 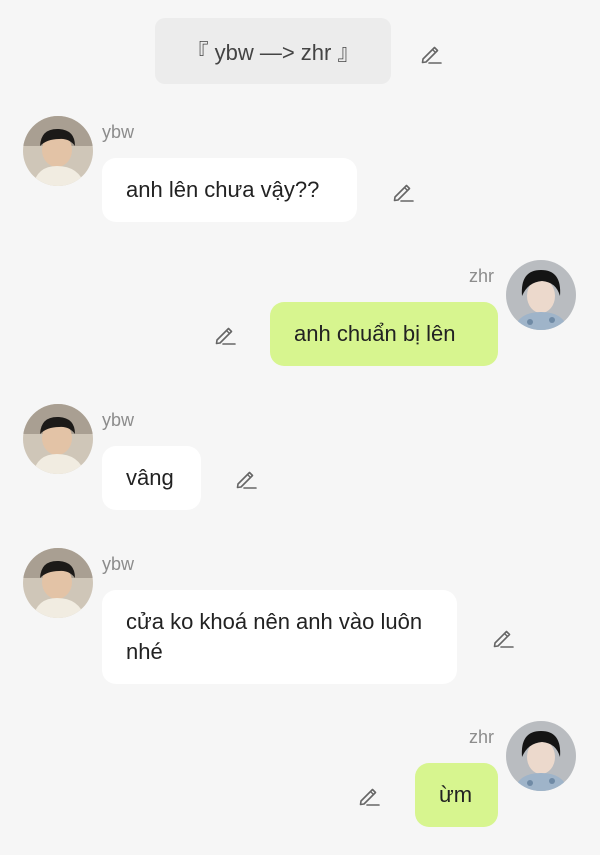 I want to click on message-bubble: anh lên chưa vậy??, so click(x=229, y=190).